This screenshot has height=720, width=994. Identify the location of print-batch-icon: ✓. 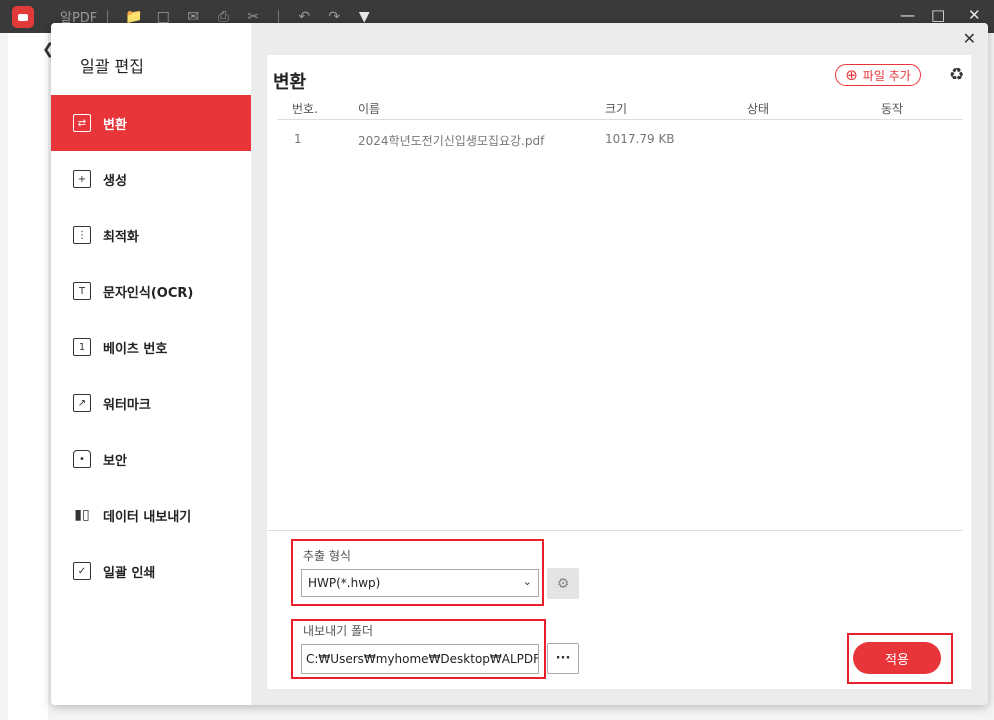
(82, 571).